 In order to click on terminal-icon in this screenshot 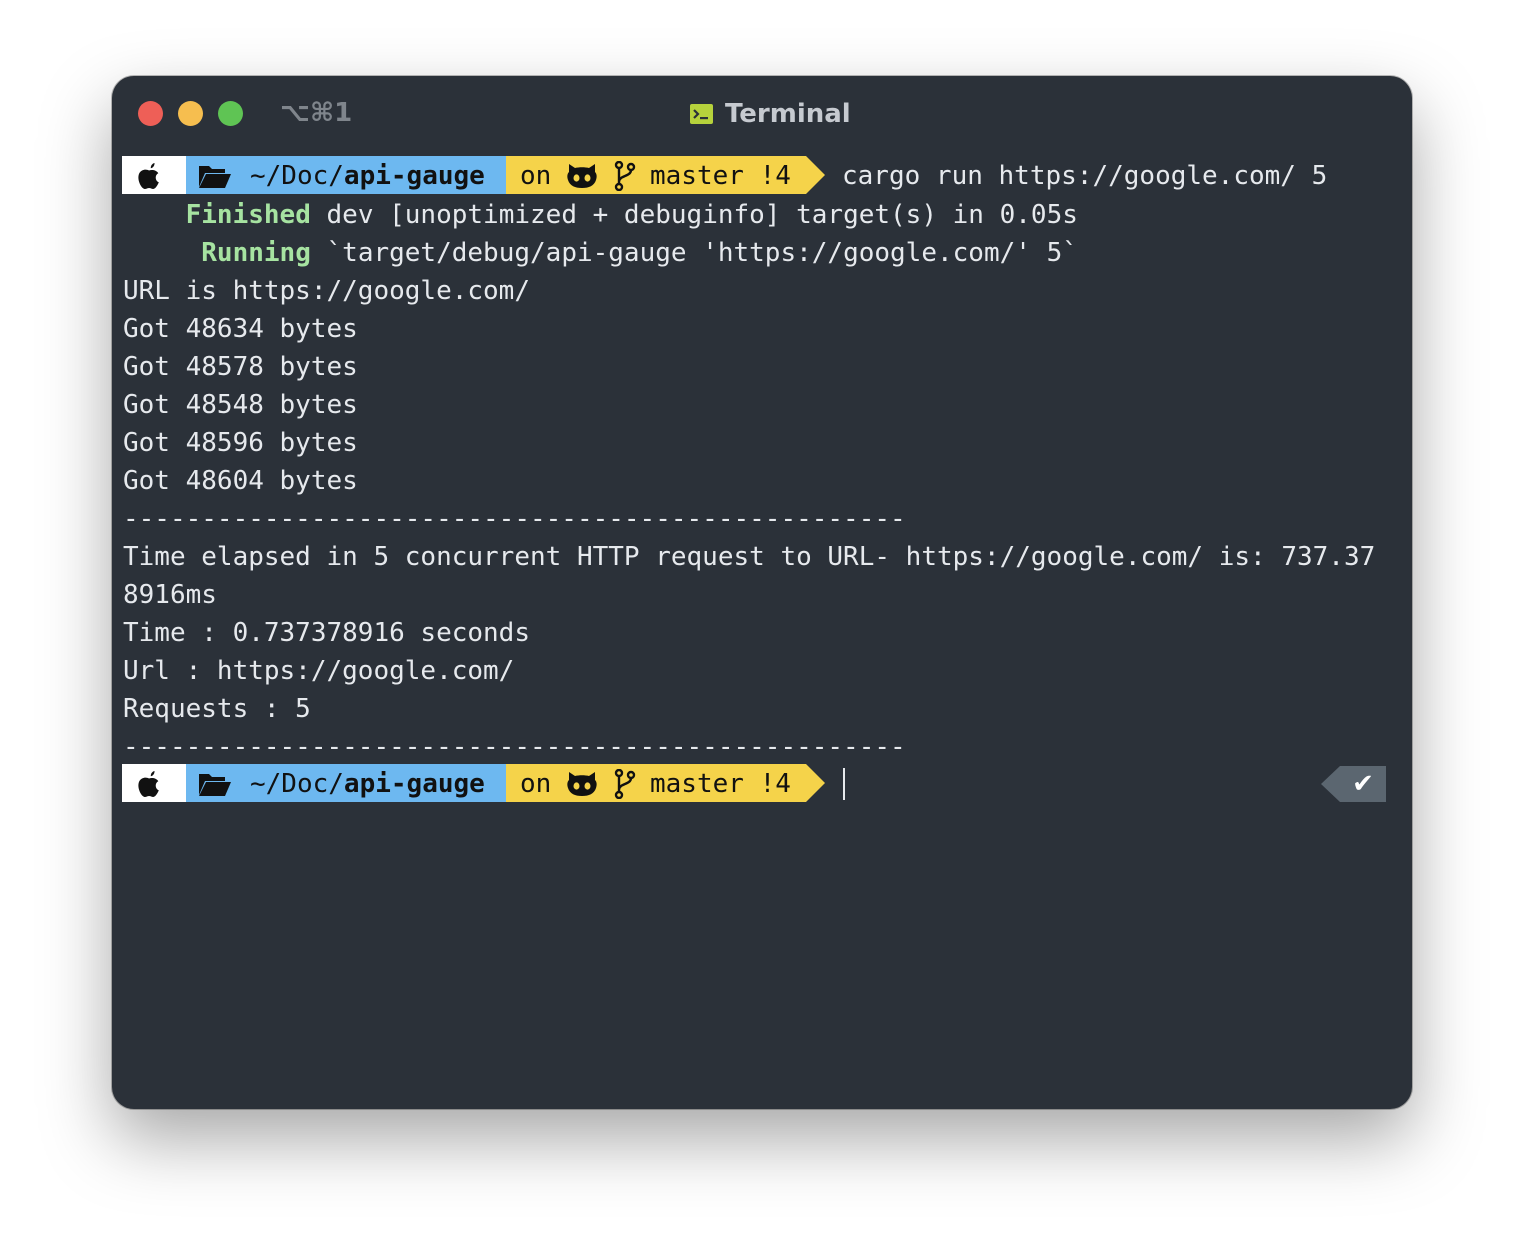, I will do `click(701, 114)`.